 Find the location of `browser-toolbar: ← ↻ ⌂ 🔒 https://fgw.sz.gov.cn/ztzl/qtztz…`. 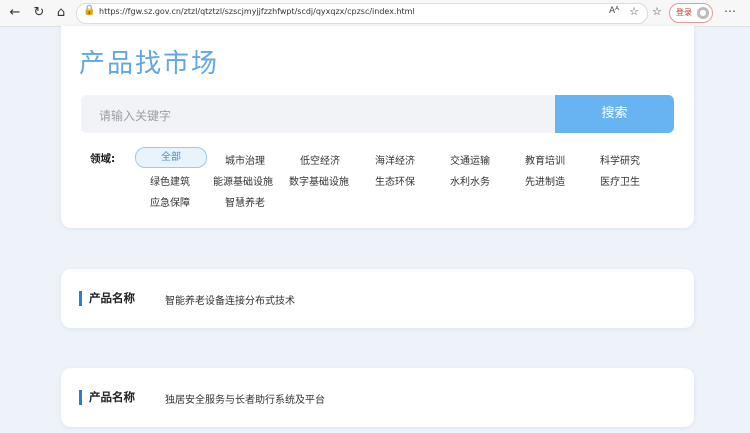

browser-toolbar: ← ↻ ⌂ 🔒 https://fgw.sz.gov.cn/ztzl/qtztz… is located at coordinates (375, 13).